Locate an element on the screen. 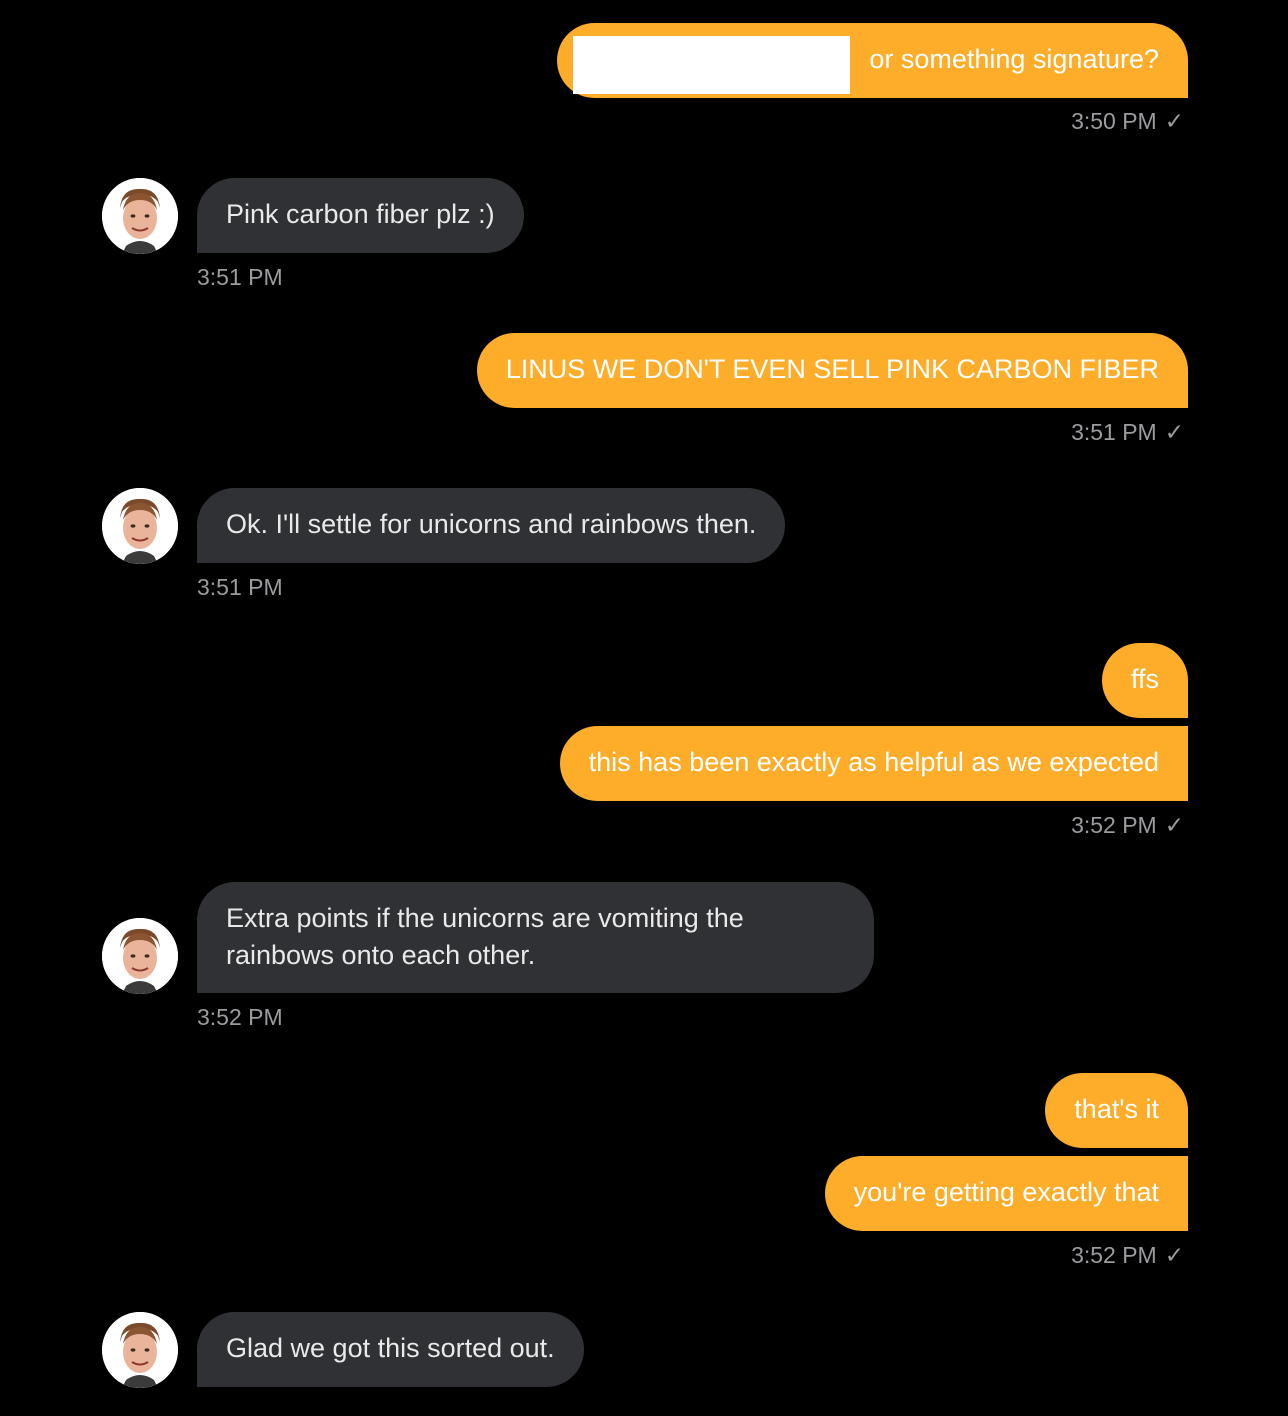 The image size is (1288, 1416). timestamp-text: 3:50 PM is located at coordinates (1114, 121).